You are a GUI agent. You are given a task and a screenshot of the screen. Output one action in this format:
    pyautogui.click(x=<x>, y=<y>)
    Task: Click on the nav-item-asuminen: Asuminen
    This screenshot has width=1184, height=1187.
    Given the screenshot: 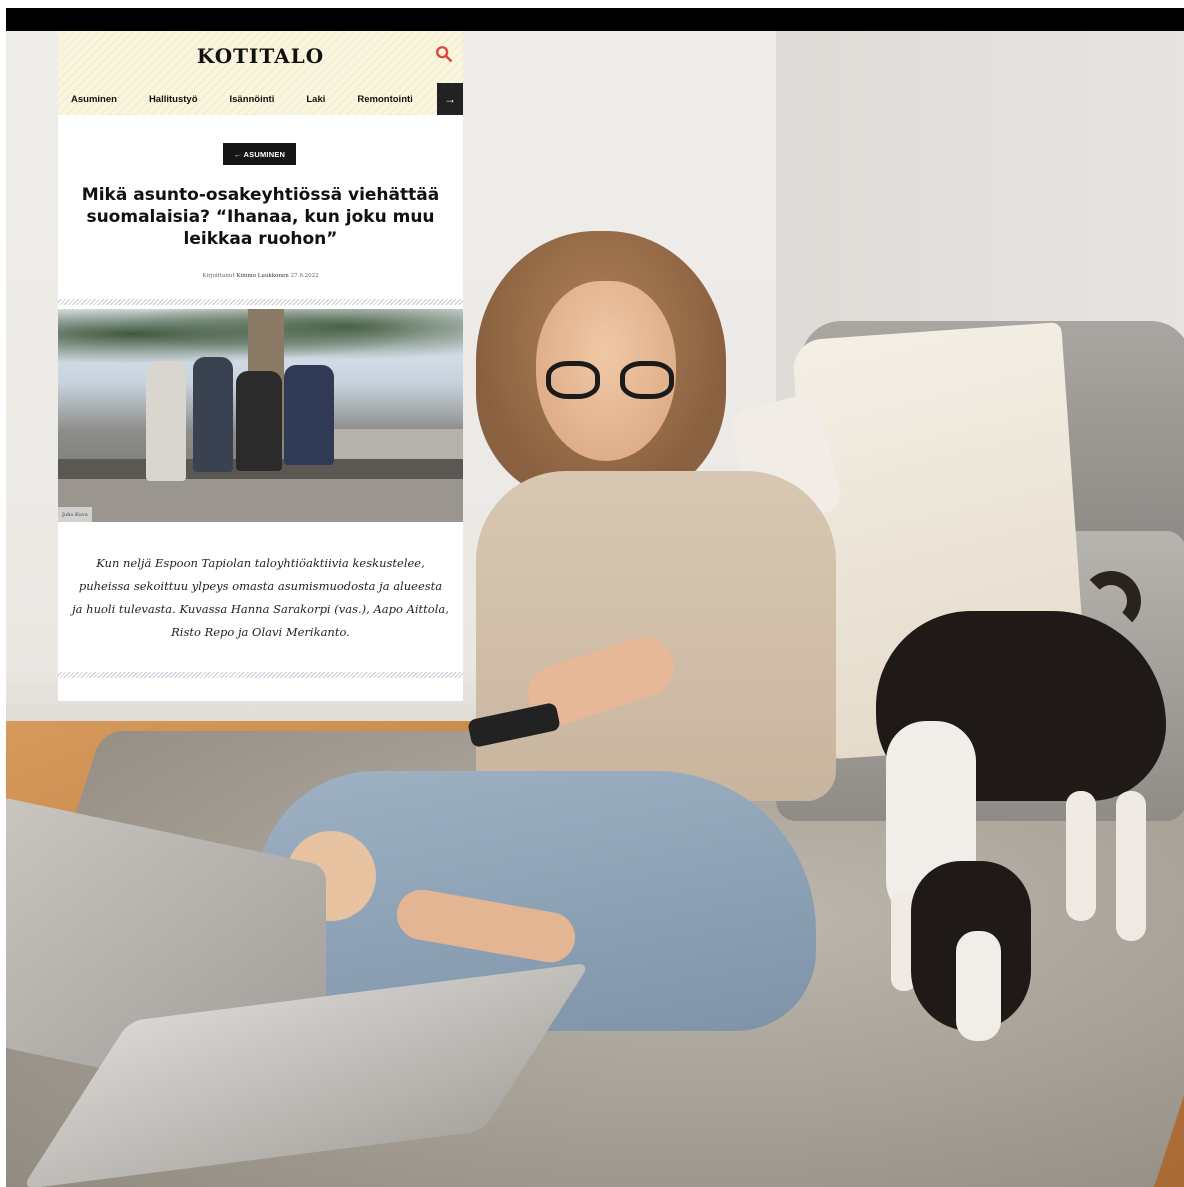 What is the action you would take?
    pyautogui.click(x=94, y=99)
    